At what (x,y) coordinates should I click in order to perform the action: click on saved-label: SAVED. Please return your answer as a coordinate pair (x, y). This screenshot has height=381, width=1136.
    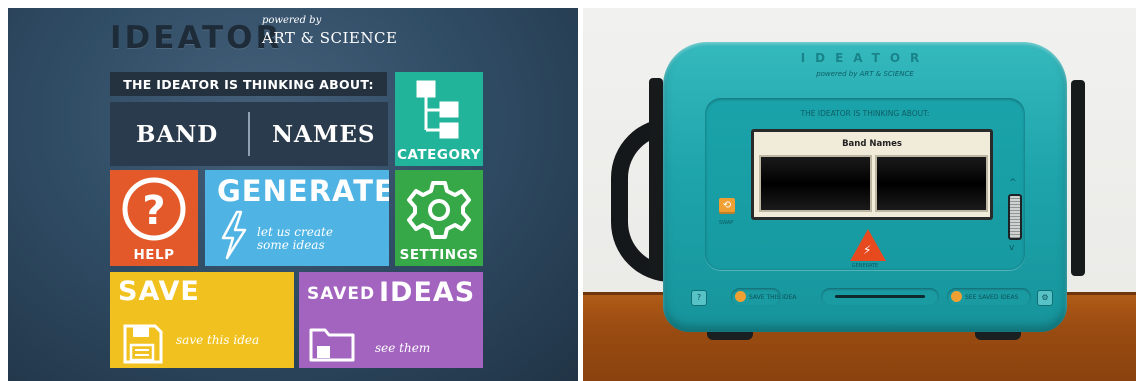
    Looking at the image, I should click on (341, 294).